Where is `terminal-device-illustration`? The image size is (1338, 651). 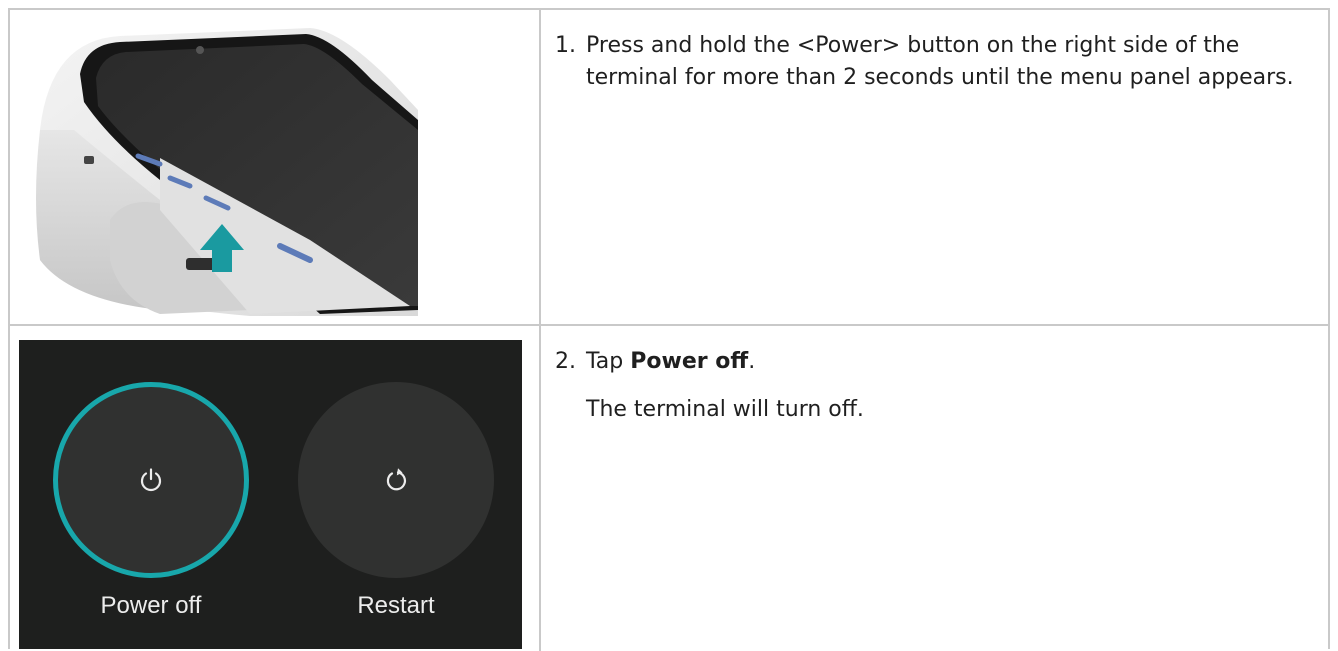
terminal-device-illustration is located at coordinates (227, 172).